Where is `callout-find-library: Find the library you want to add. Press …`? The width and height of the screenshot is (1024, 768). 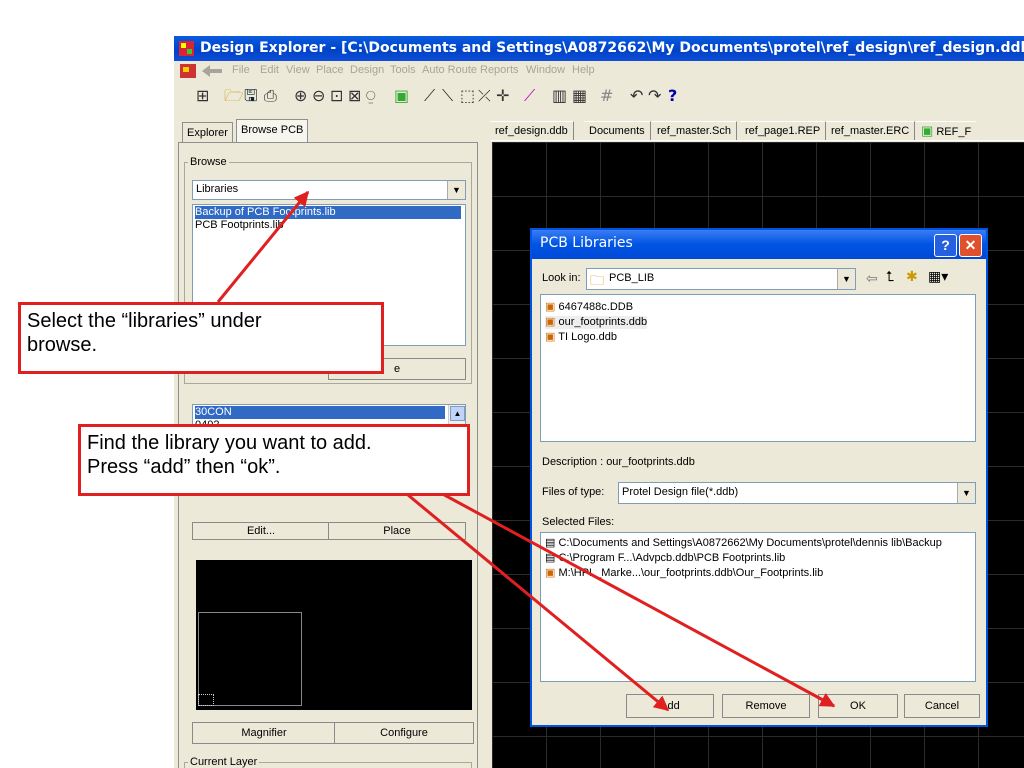
callout-find-library: Find the library you want to add. Press … is located at coordinates (274, 460).